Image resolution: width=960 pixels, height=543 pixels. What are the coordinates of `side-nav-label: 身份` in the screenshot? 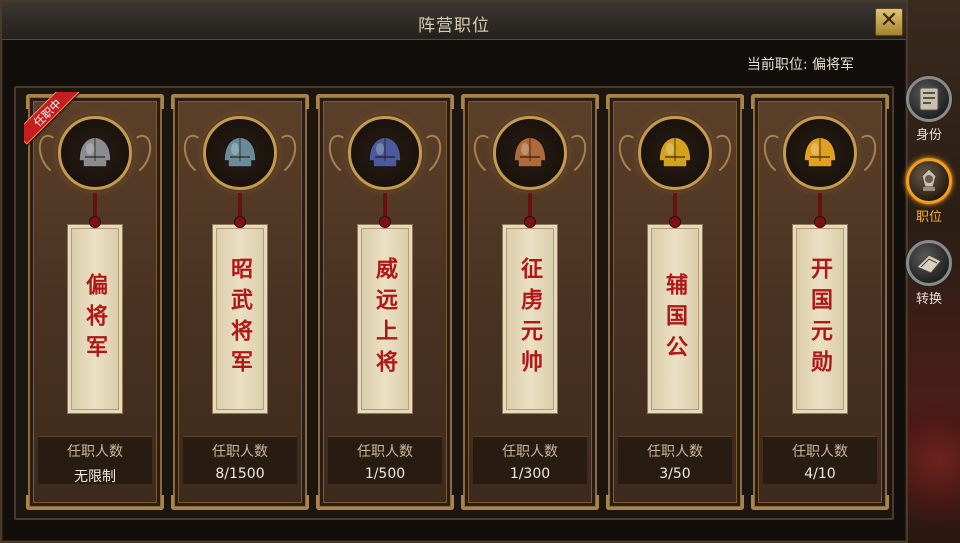 It's located at (928, 135).